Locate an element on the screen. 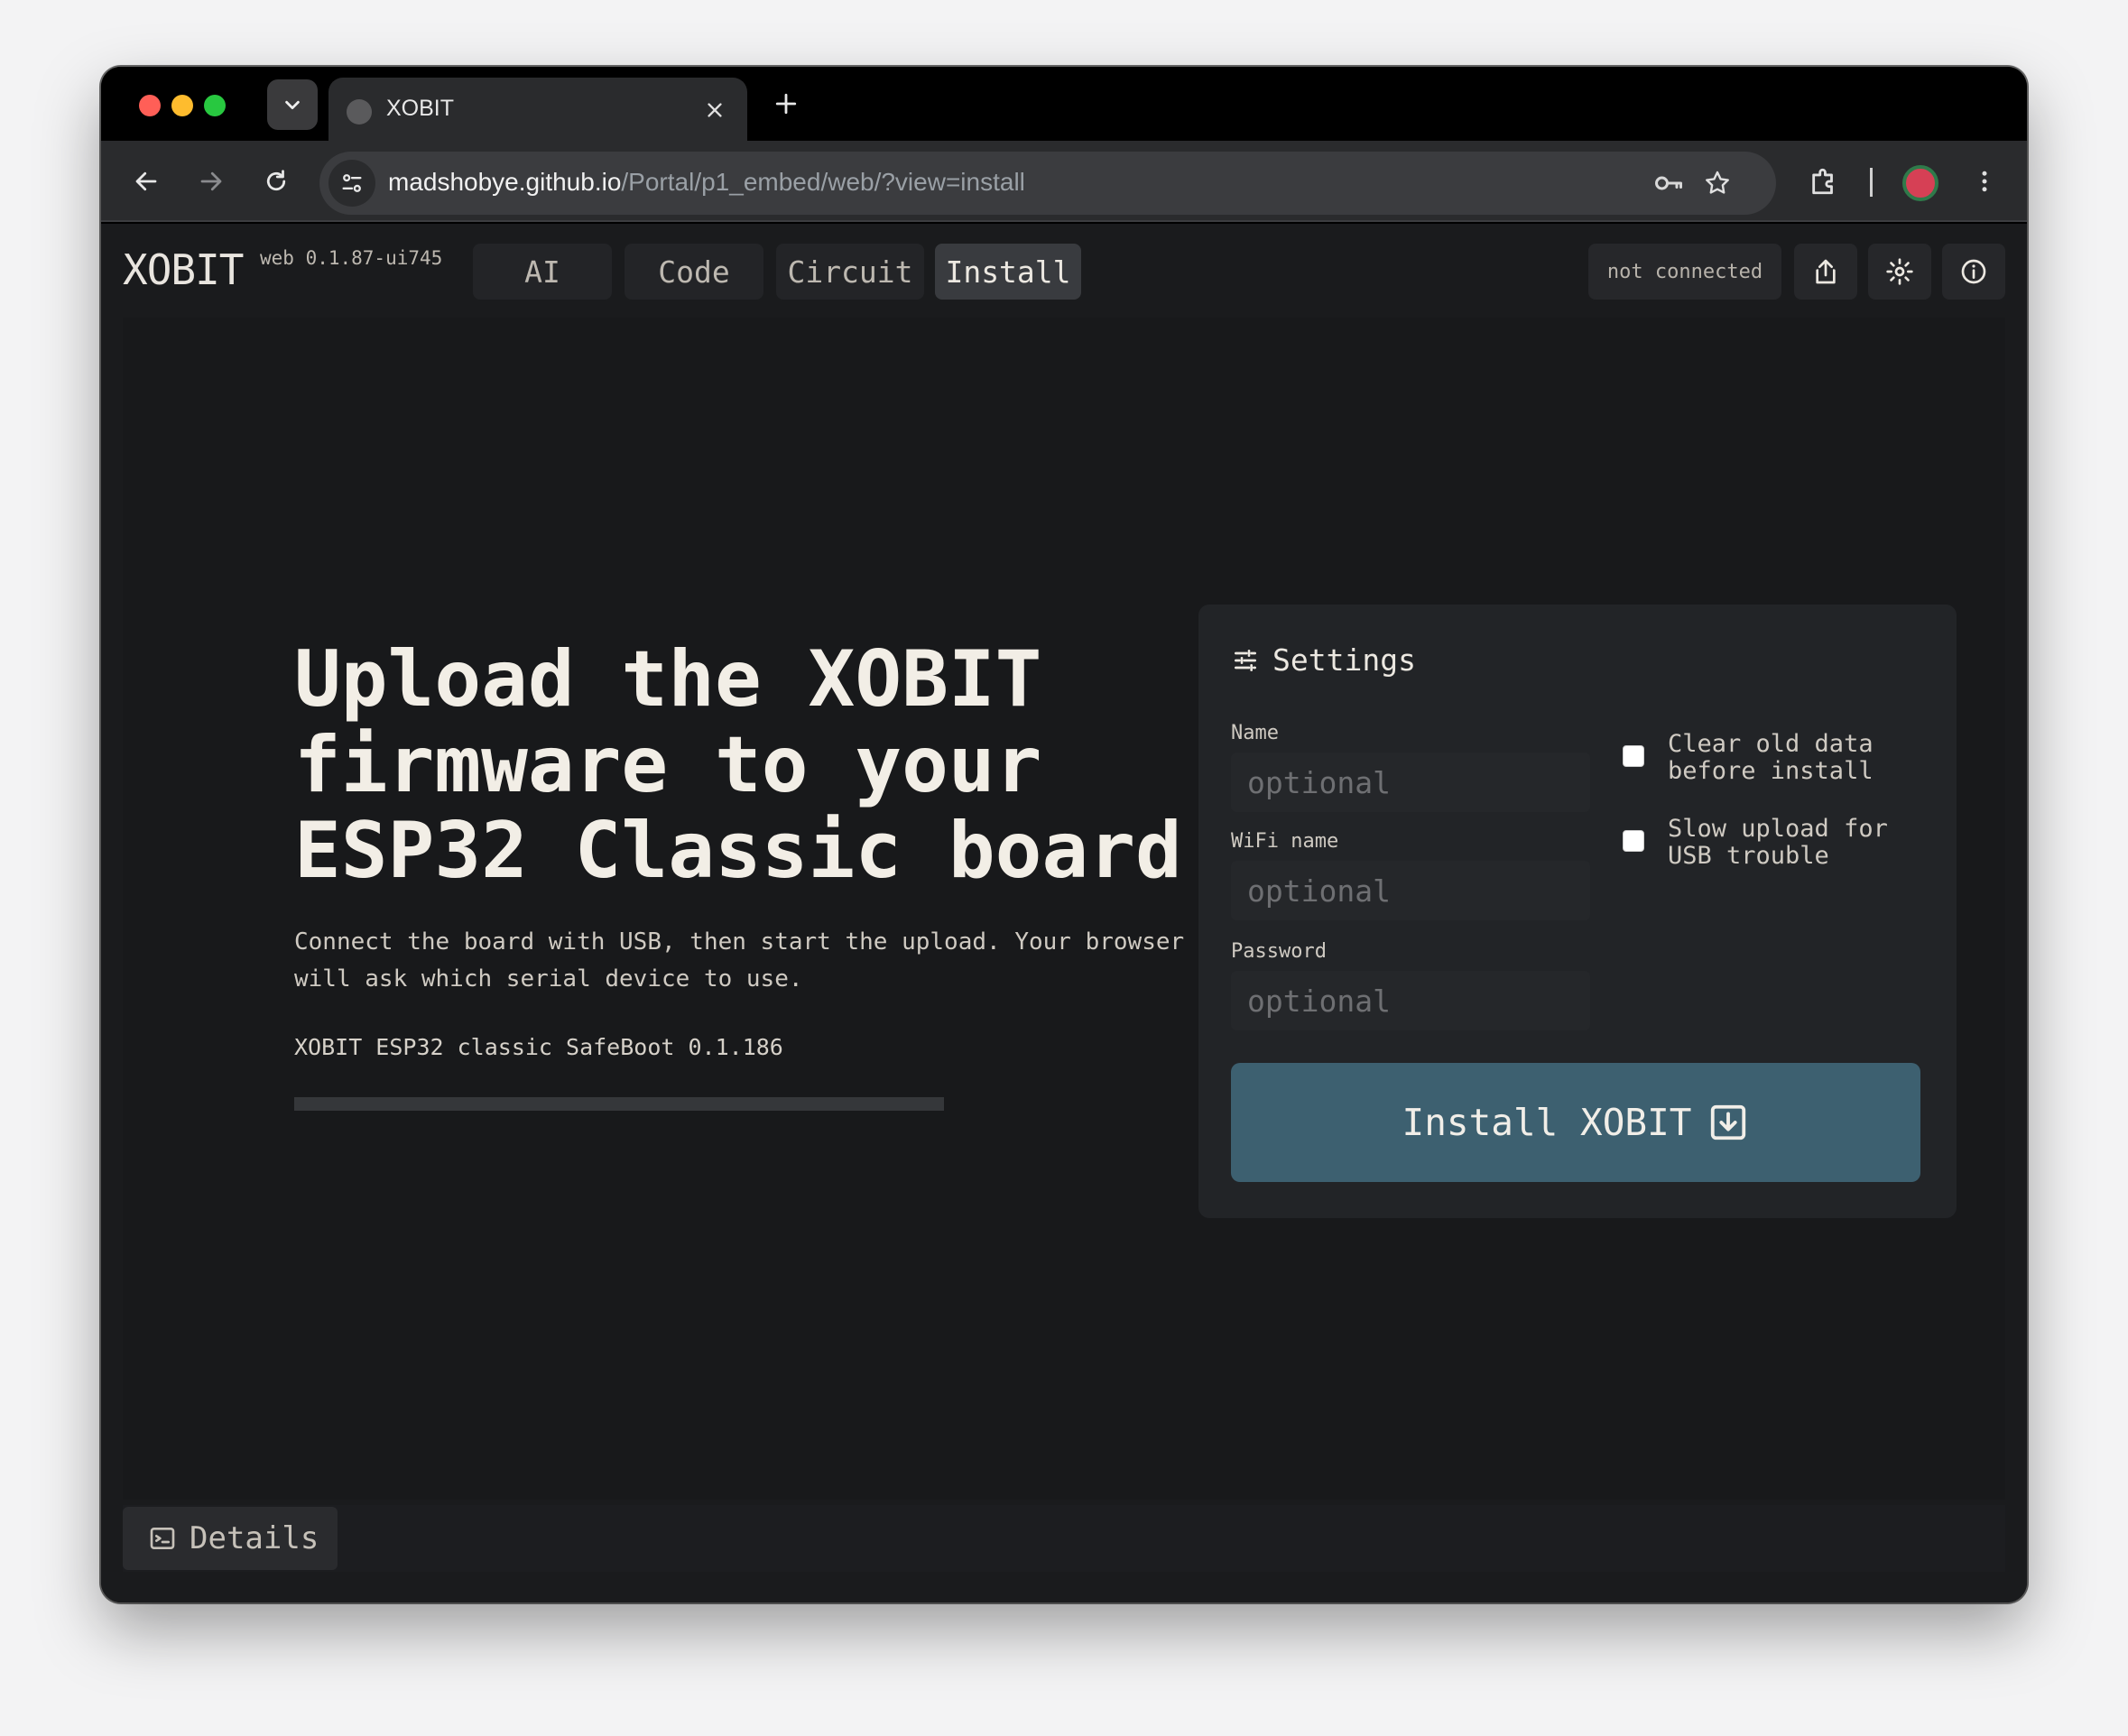  password-key-button is located at coordinates (1669, 183).